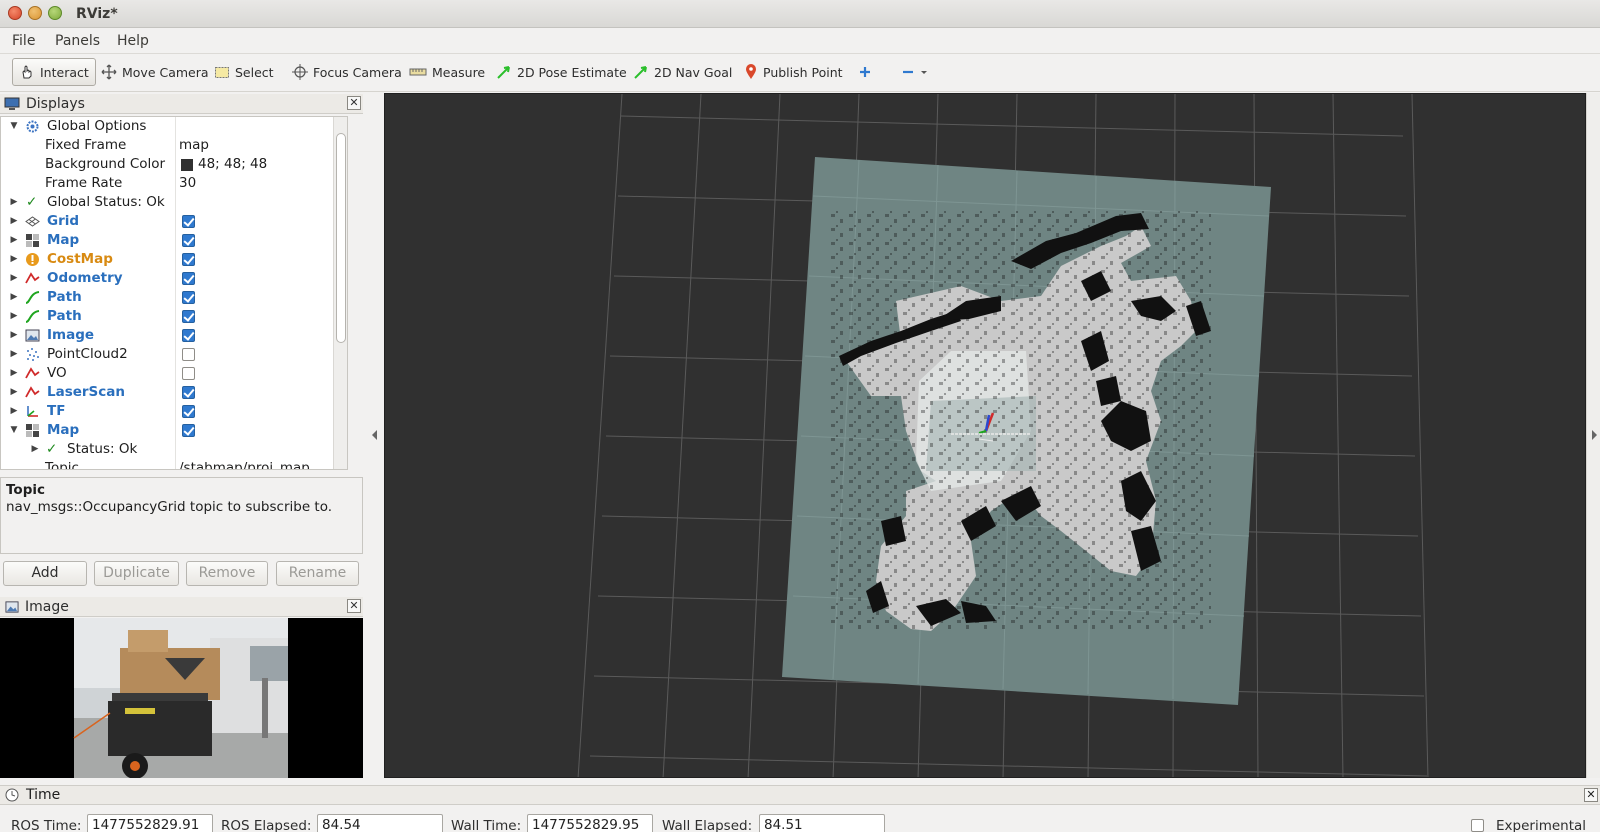  Describe the element at coordinates (317, 573) in the screenshot. I see `rename-button: Rename` at that location.